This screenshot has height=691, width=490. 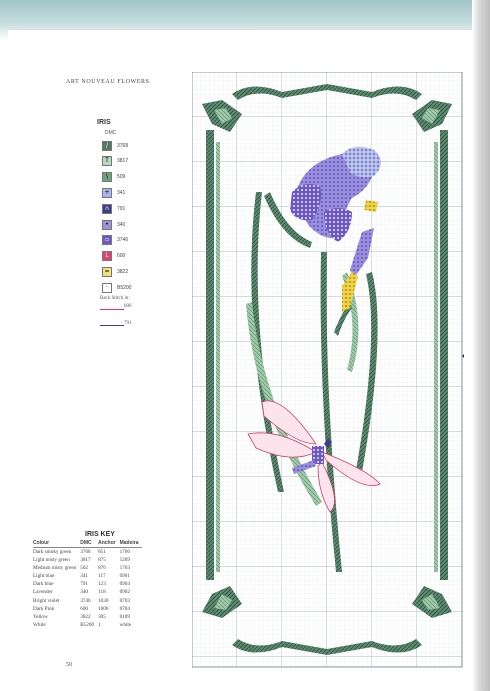 I want to click on key-dmc: 3746, so click(x=85, y=600).